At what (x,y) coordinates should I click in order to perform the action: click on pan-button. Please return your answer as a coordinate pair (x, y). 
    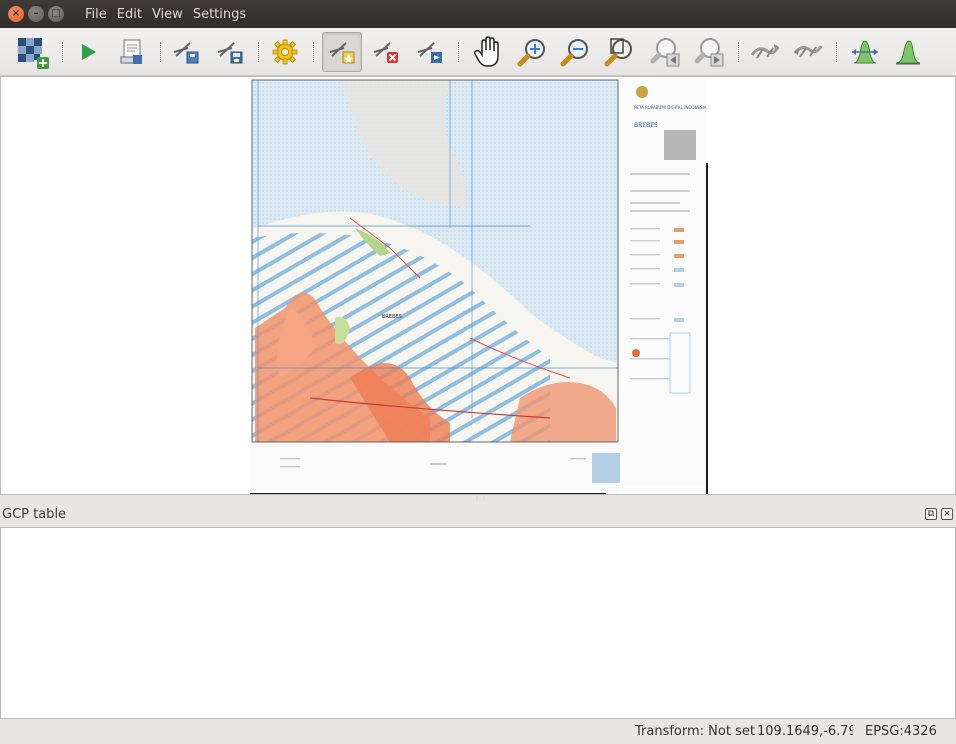
    Looking at the image, I should click on (488, 52).